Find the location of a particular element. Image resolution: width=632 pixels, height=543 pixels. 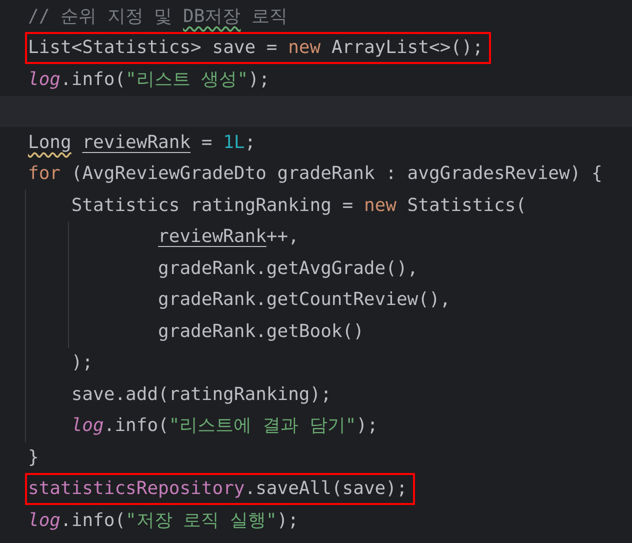

code-line: } is located at coordinates (33, 457).